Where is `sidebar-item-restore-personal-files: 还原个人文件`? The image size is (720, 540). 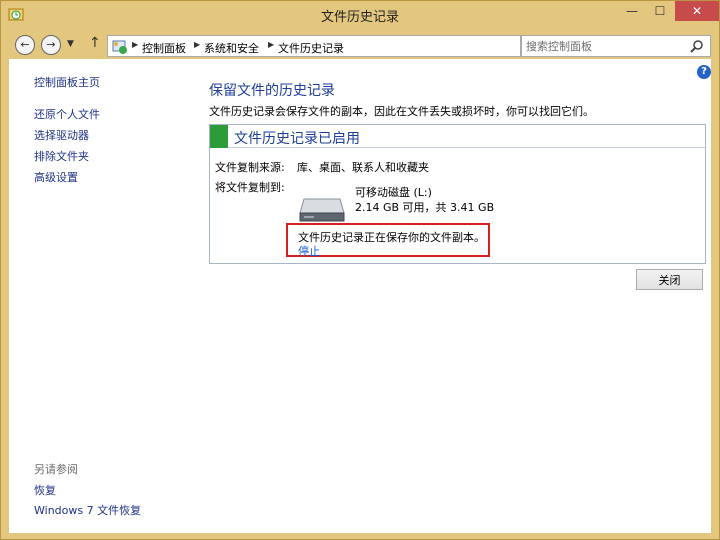 sidebar-item-restore-personal-files: 还原个人文件 is located at coordinates (67, 114).